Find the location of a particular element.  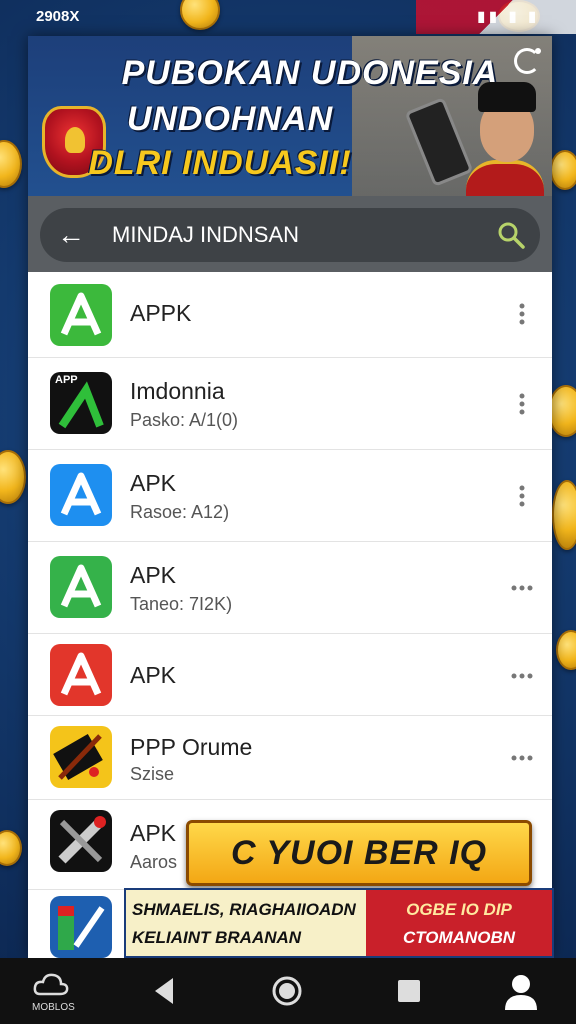

status-time: 2908X is located at coordinates (58, 16).